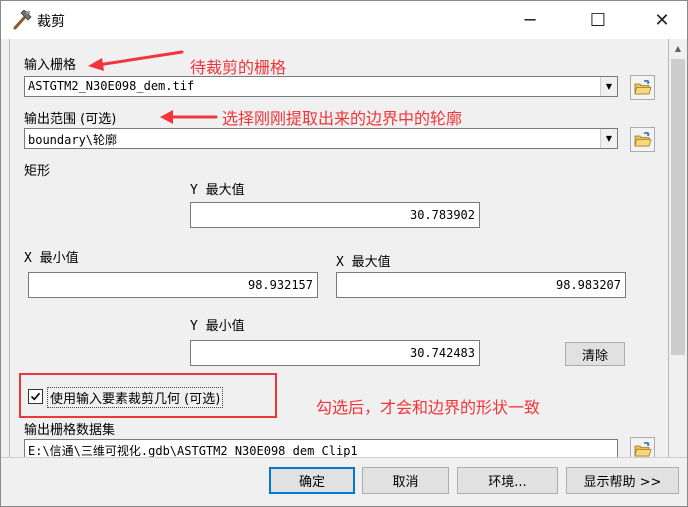  What do you see at coordinates (96, 64) in the screenshot?
I see `raster-annotation-arrowhead` at bounding box center [96, 64].